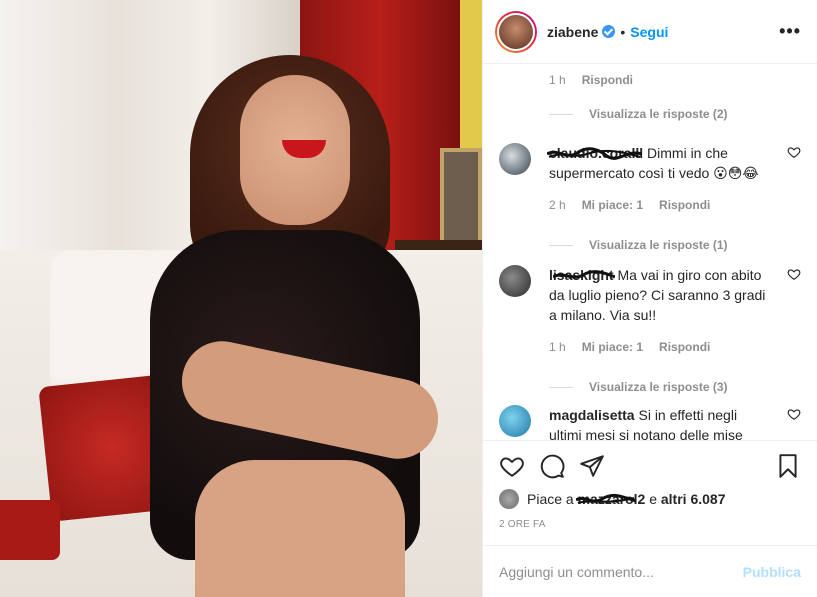 The width and height of the screenshot is (817, 597). Describe the element at coordinates (30, 530) in the screenshot. I see `photo-pillow-red-small` at that location.